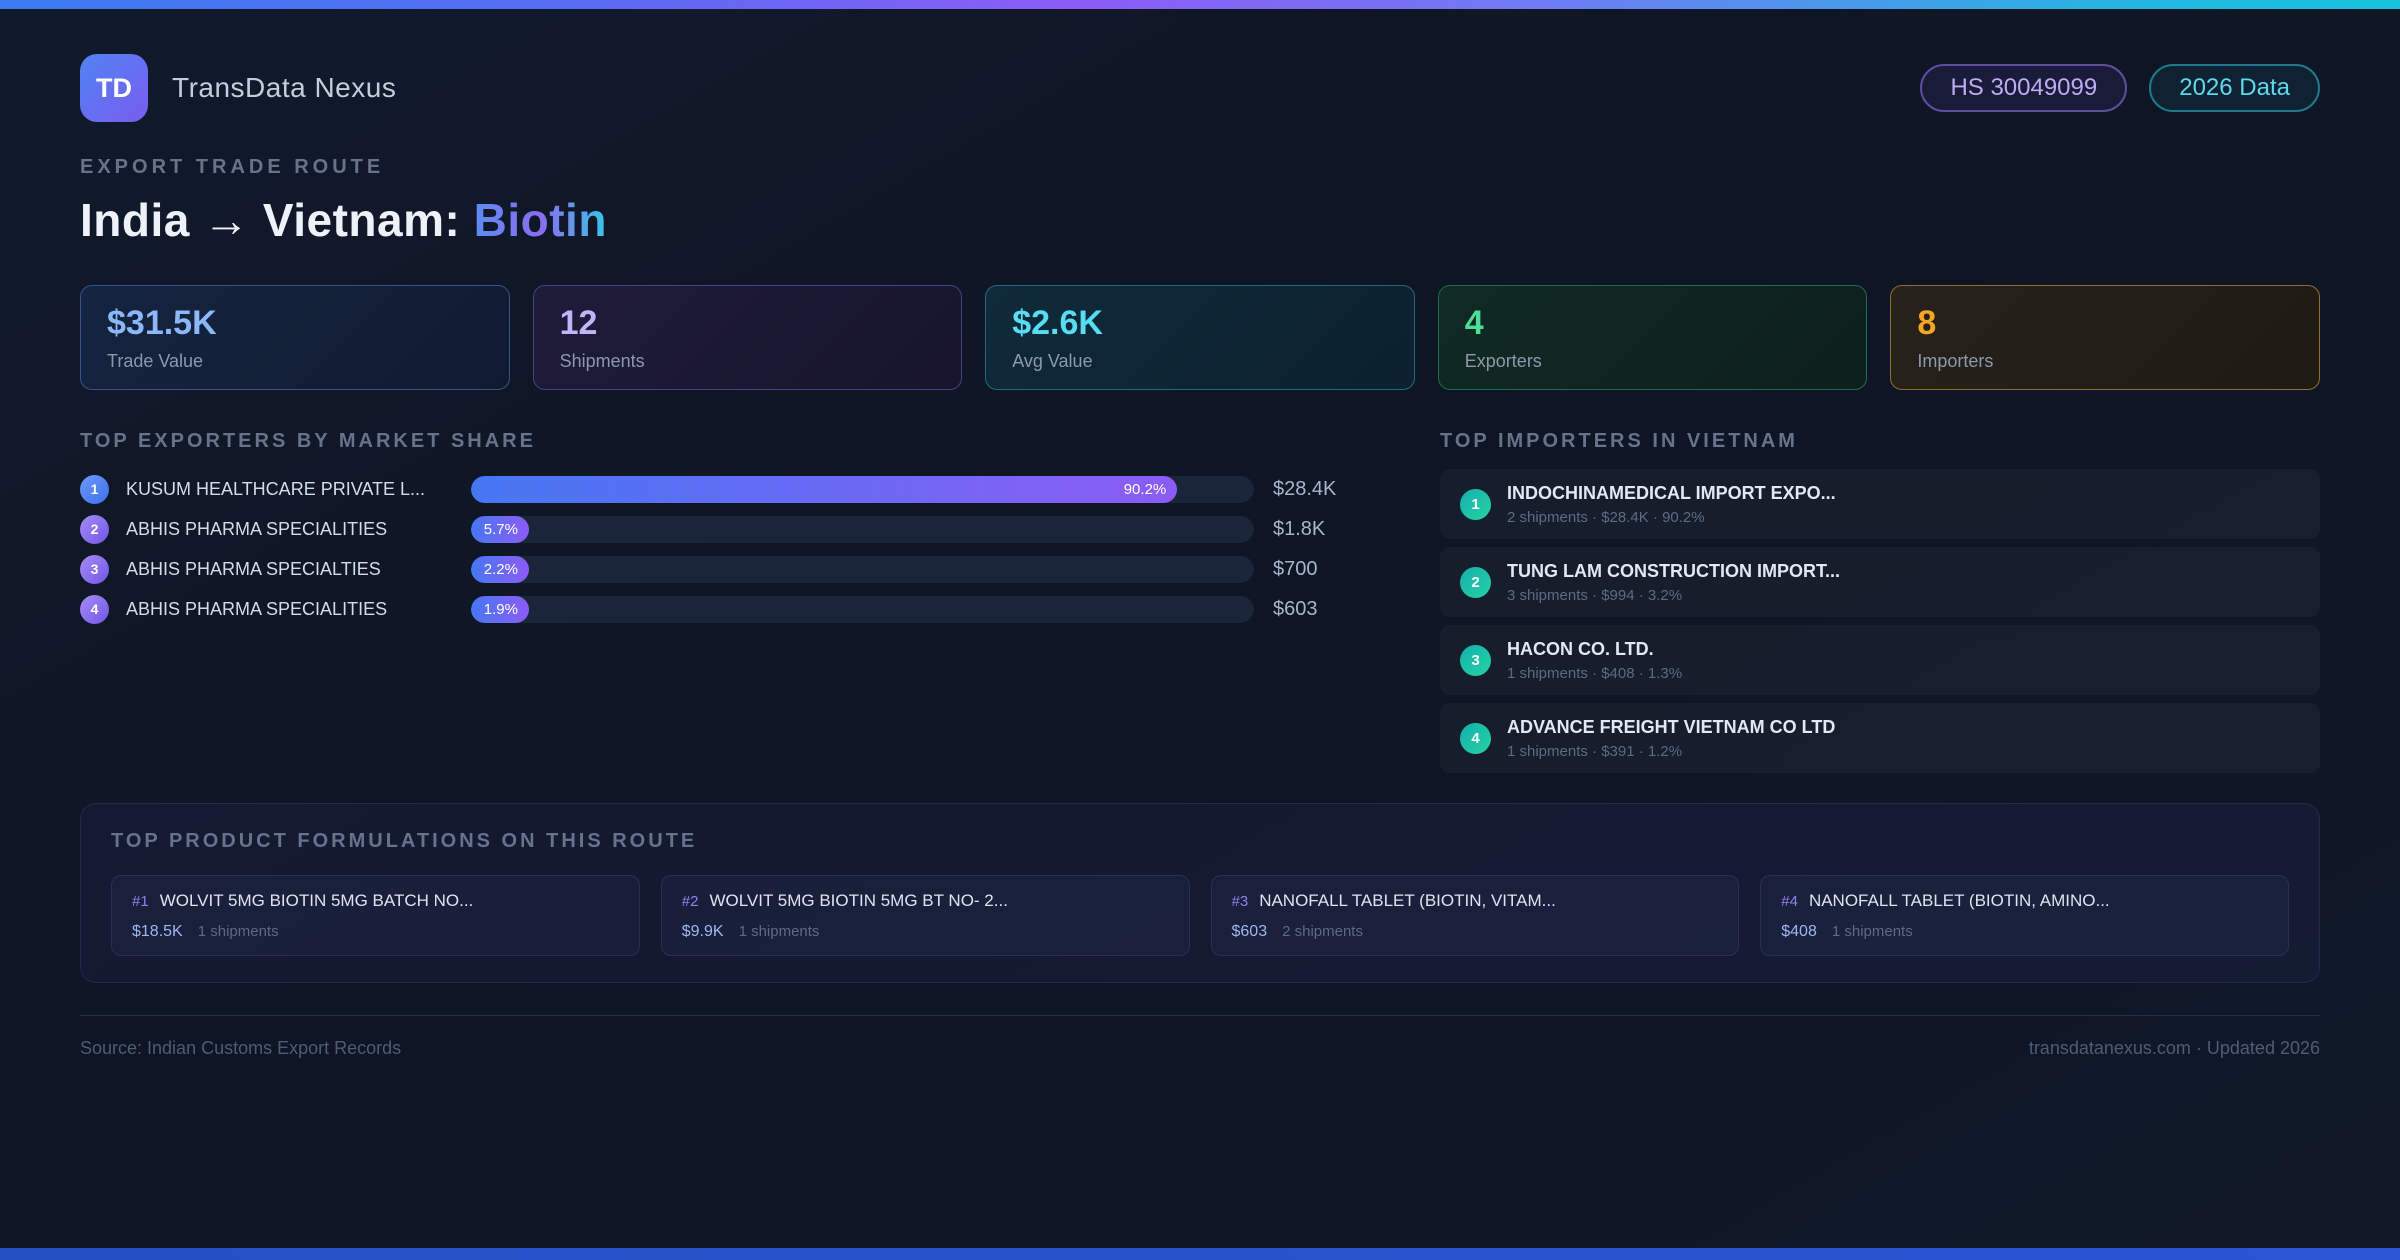 The image size is (2400, 1260). I want to click on market-share-percent: 5.7%, so click(500, 529).